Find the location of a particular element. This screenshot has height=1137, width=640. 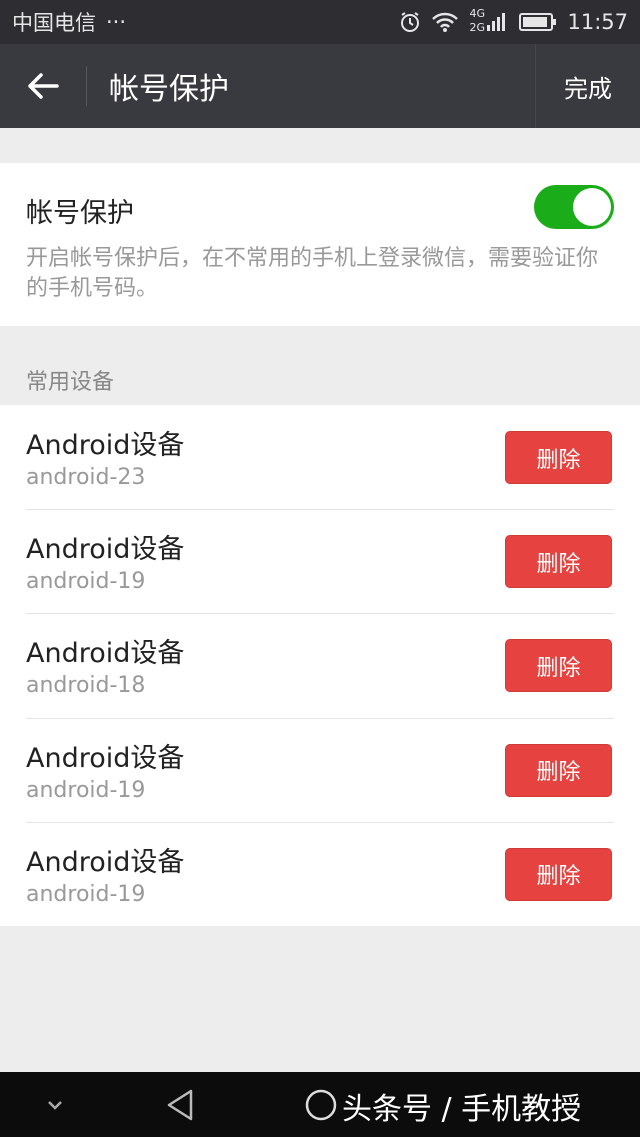

status-bar: 中国电信 ··· 4G 2G 11:57 is located at coordinates (320, 22).